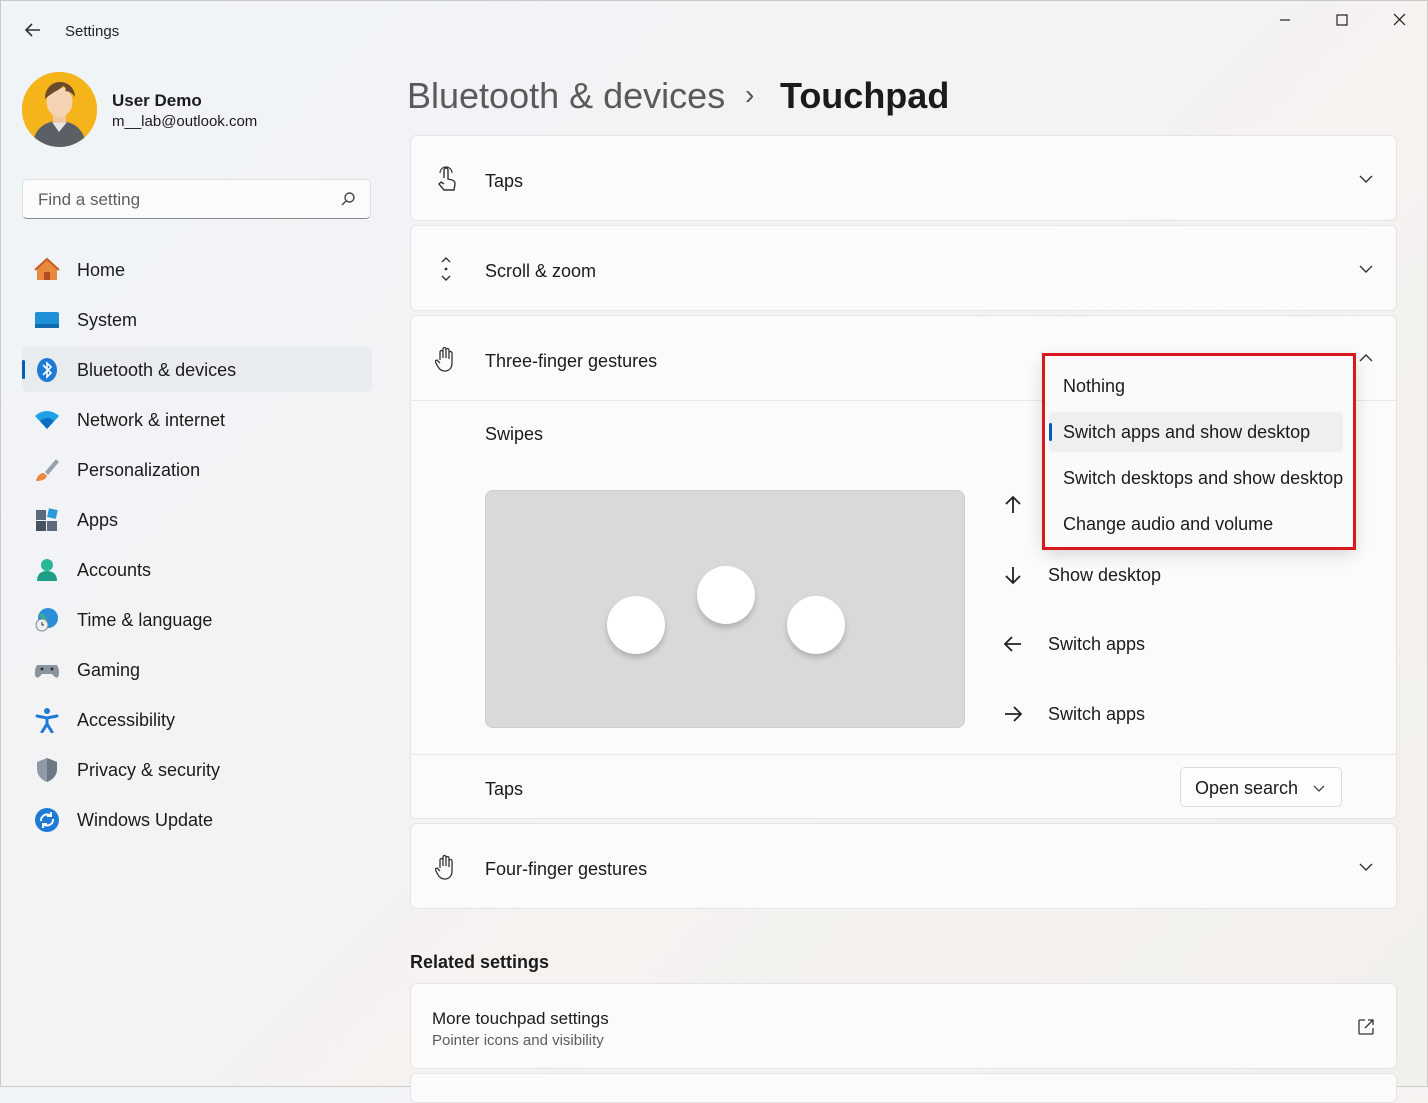  Describe the element at coordinates (1013, 504) in the screenshot. I see `arrow-up-icon` at that location.